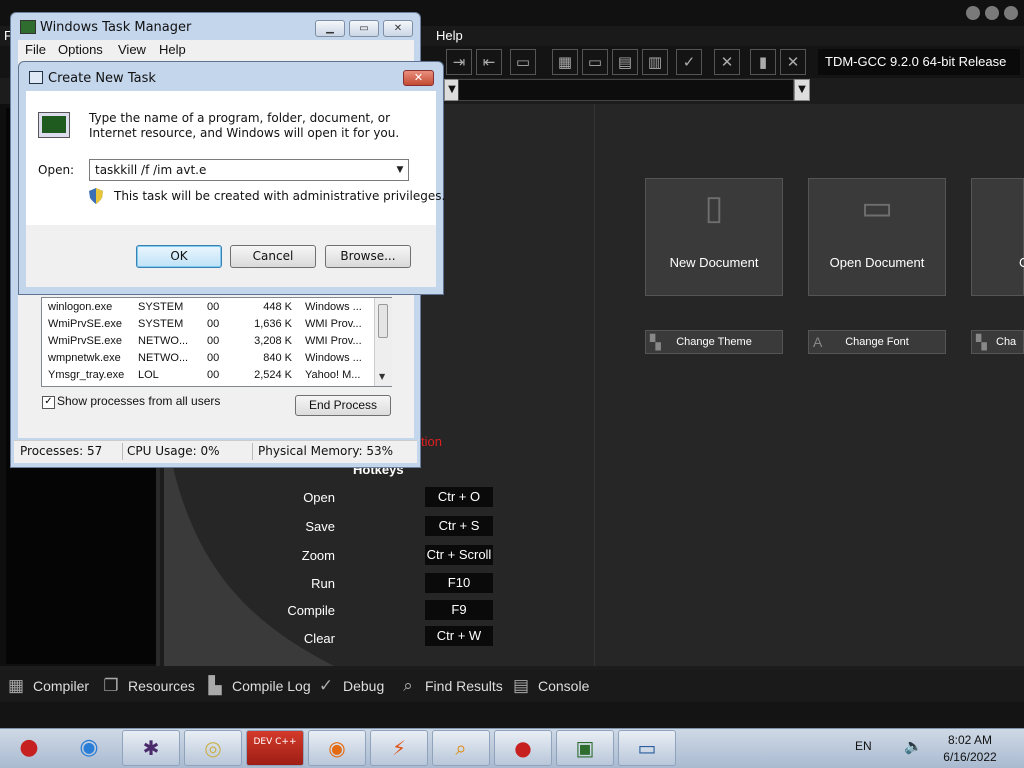 This screenshot has width=1024, height=768. I want to click on comment-icon: ▭, so click(523, 62).